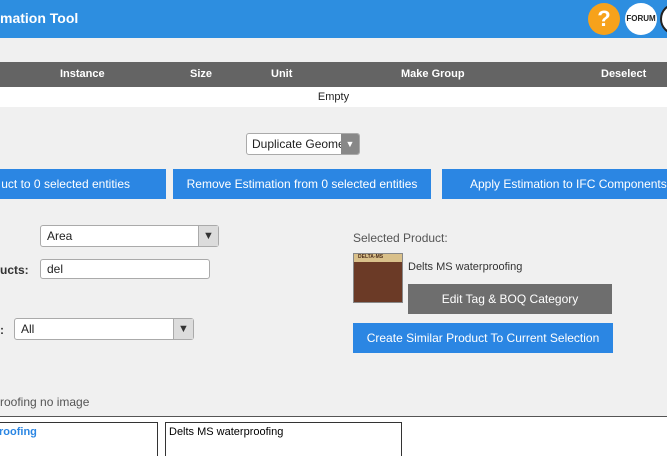 The image size is (667, 456). What do you see at coordinates (554, 184) in the screenshot?
I see `apply-ifc-button: Apply Estimation to IFC Components` at bounding box center [554, 184].